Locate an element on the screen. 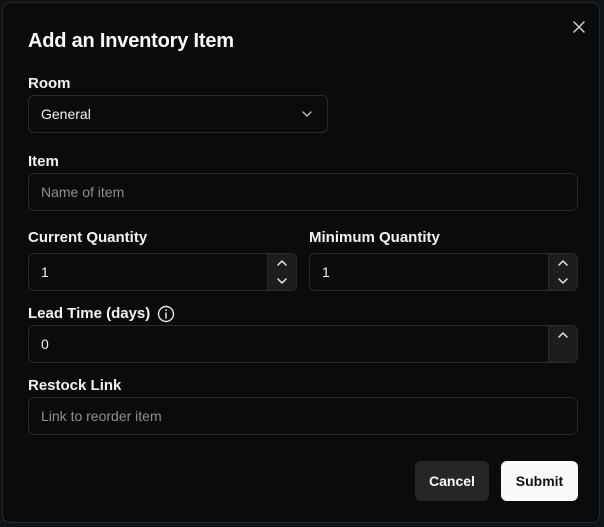 Image resolution: width=604 pixels, height=527 pixels. current-quantity-label: Current Quantity is located at coordinates (88, 237).